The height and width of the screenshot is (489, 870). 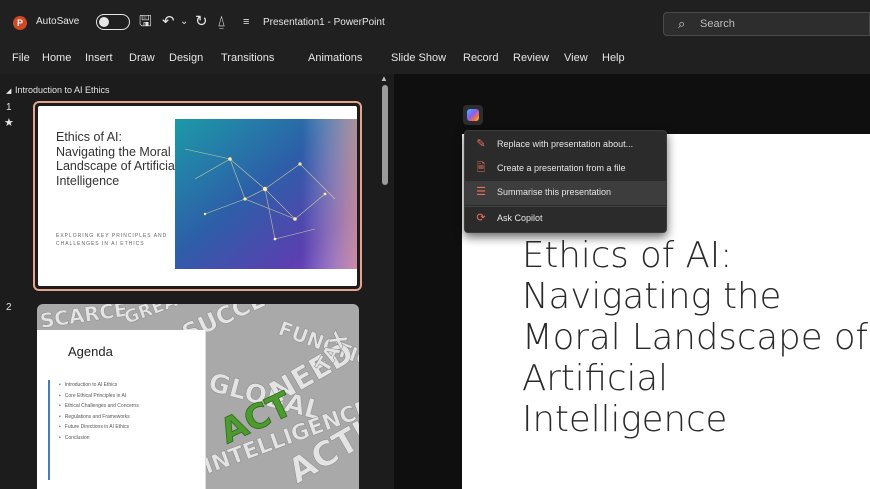 What do you see at coordinates (613, 58) in the screenshot?
I see `tab-help: Help` at bounding box center [613, 58].